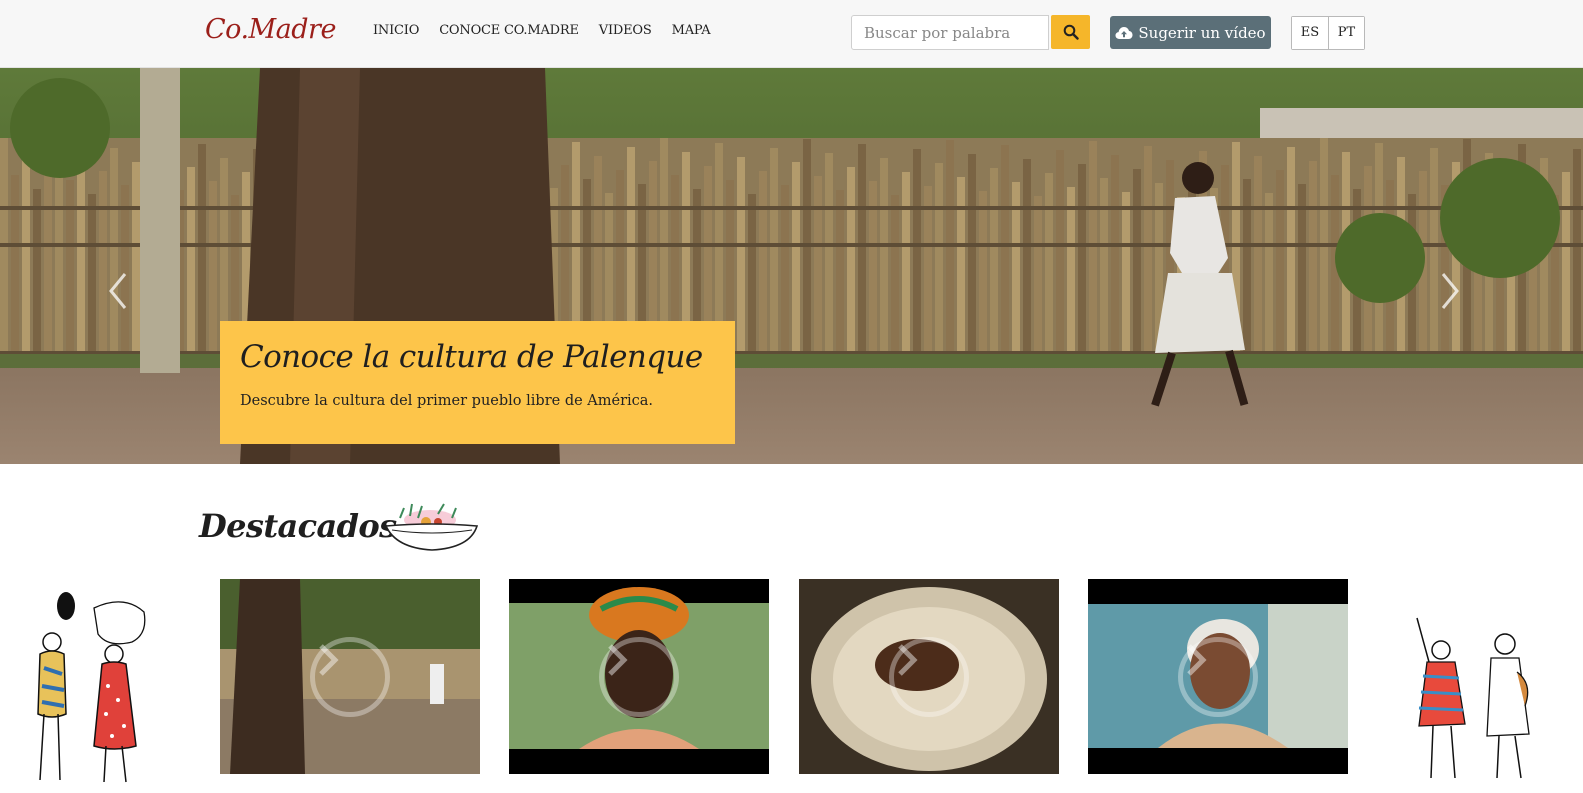 Image resolution: width=1583 pixels, height=793 pixels. What do you see at coordinates (91, 687) in the screenshot?
I see `couple-illustration-left` at bounding box center [91, 687].